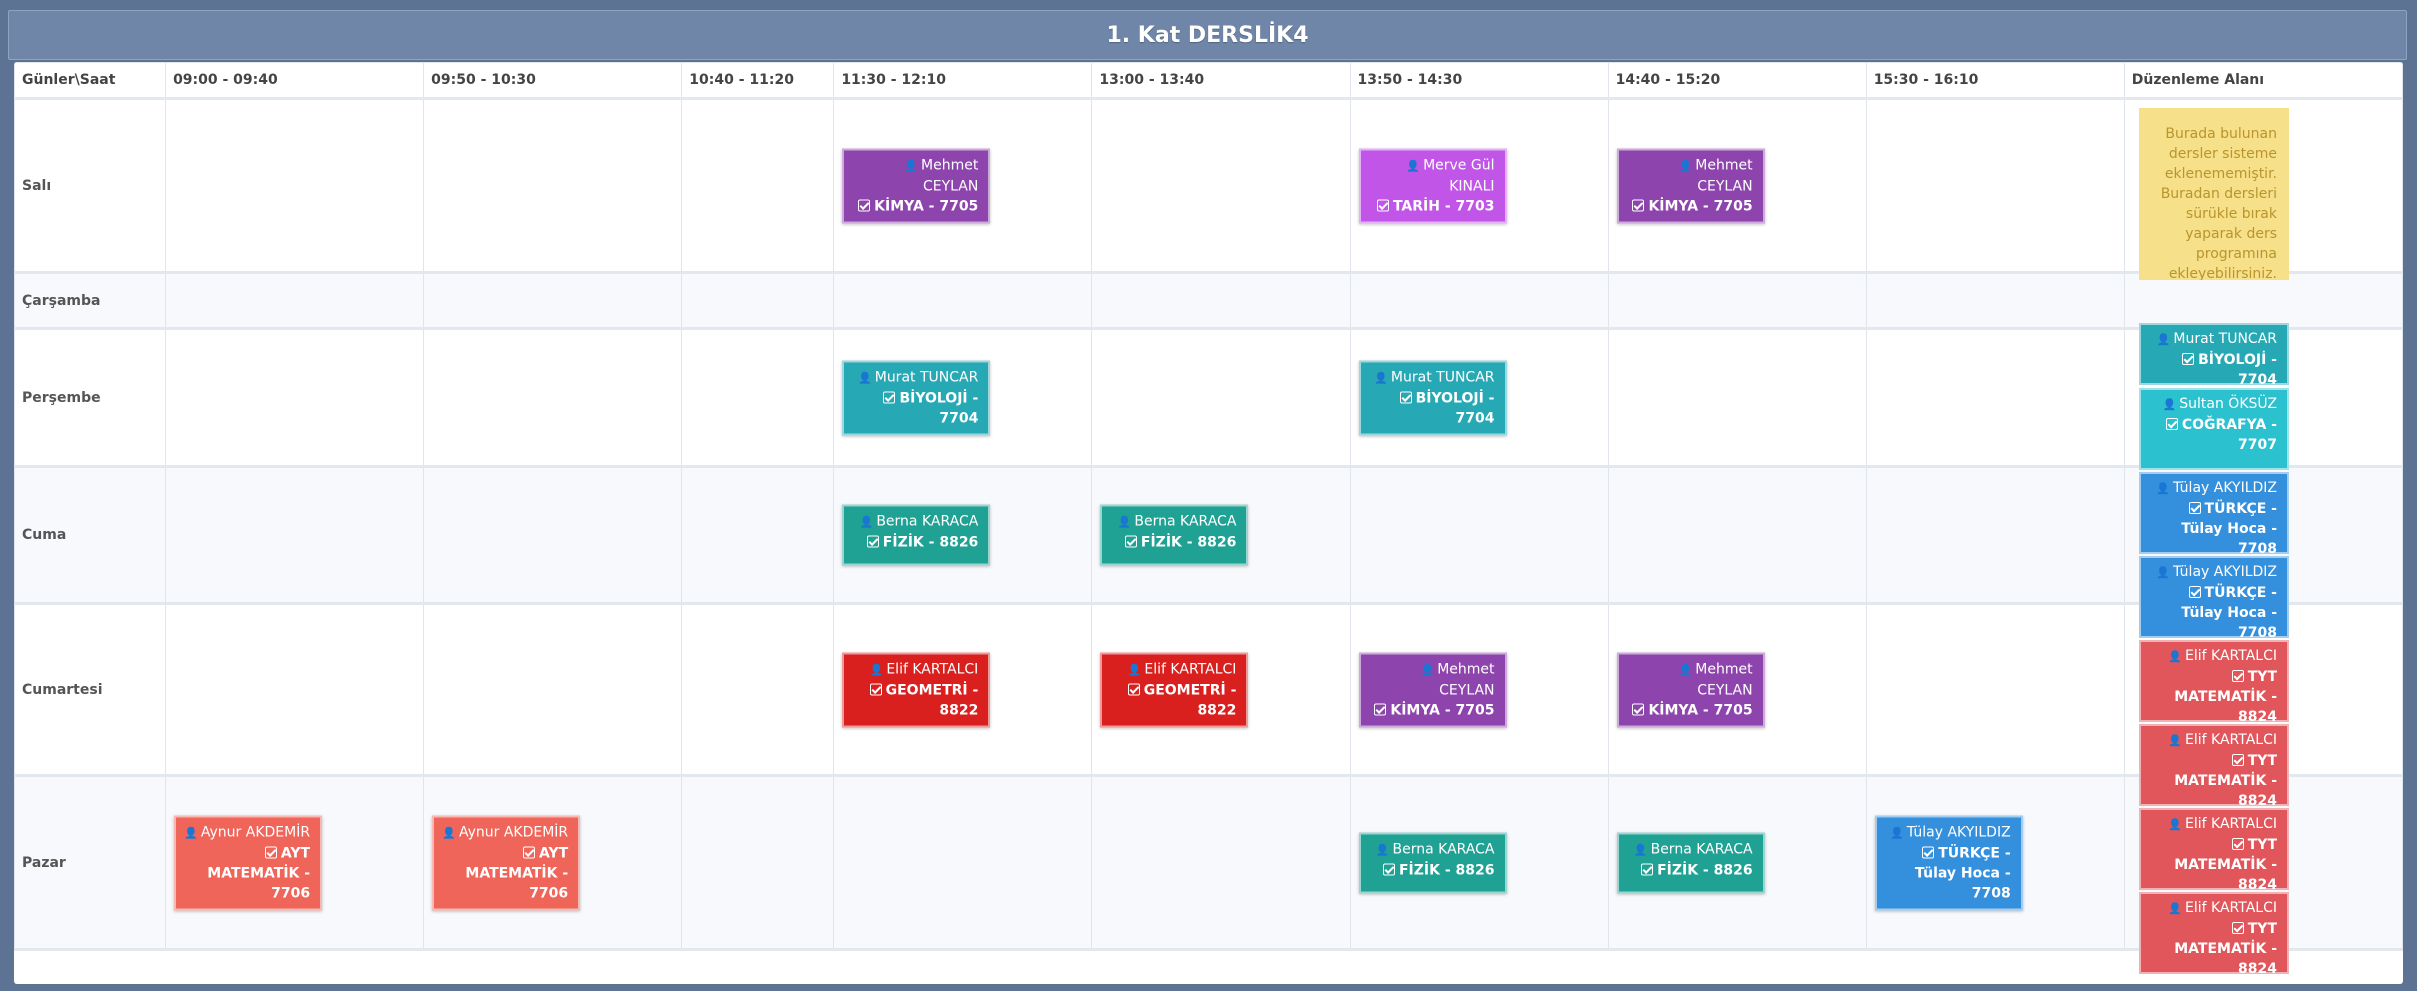 This screenshot has height=991, width=2417. Describe the element at coordinates (1190, 700) in the screenshot. I see `course-name: GEOMETRİ - 8822` at that location.